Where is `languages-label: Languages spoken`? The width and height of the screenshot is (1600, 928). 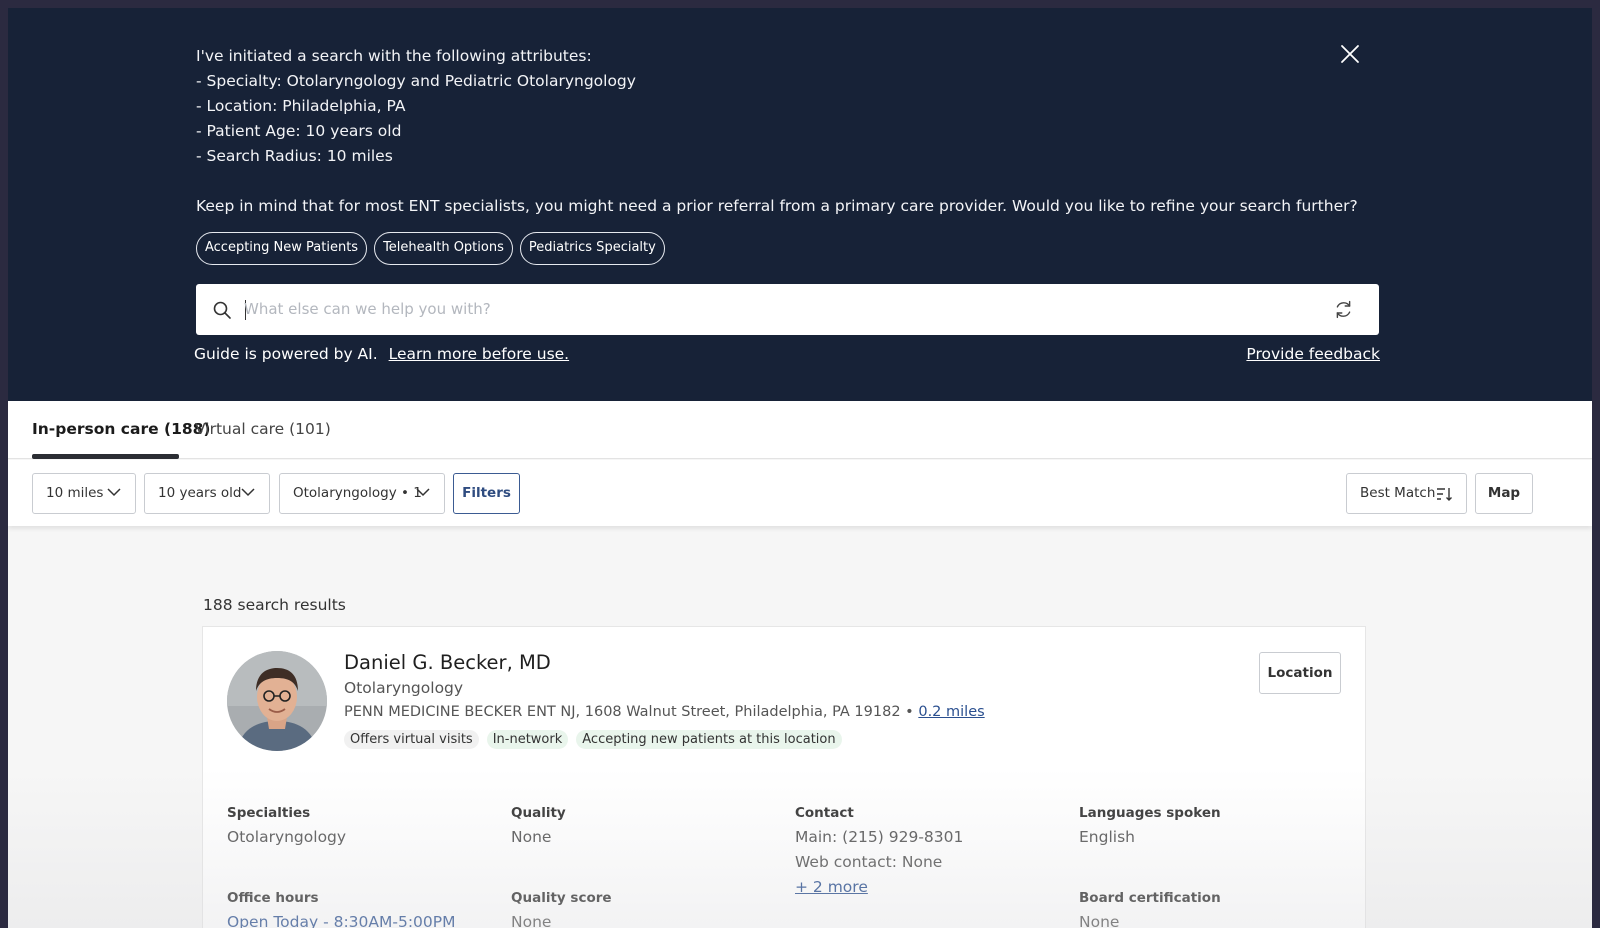 languages-label: Languages spoken is located at coordinates (1150, 813).